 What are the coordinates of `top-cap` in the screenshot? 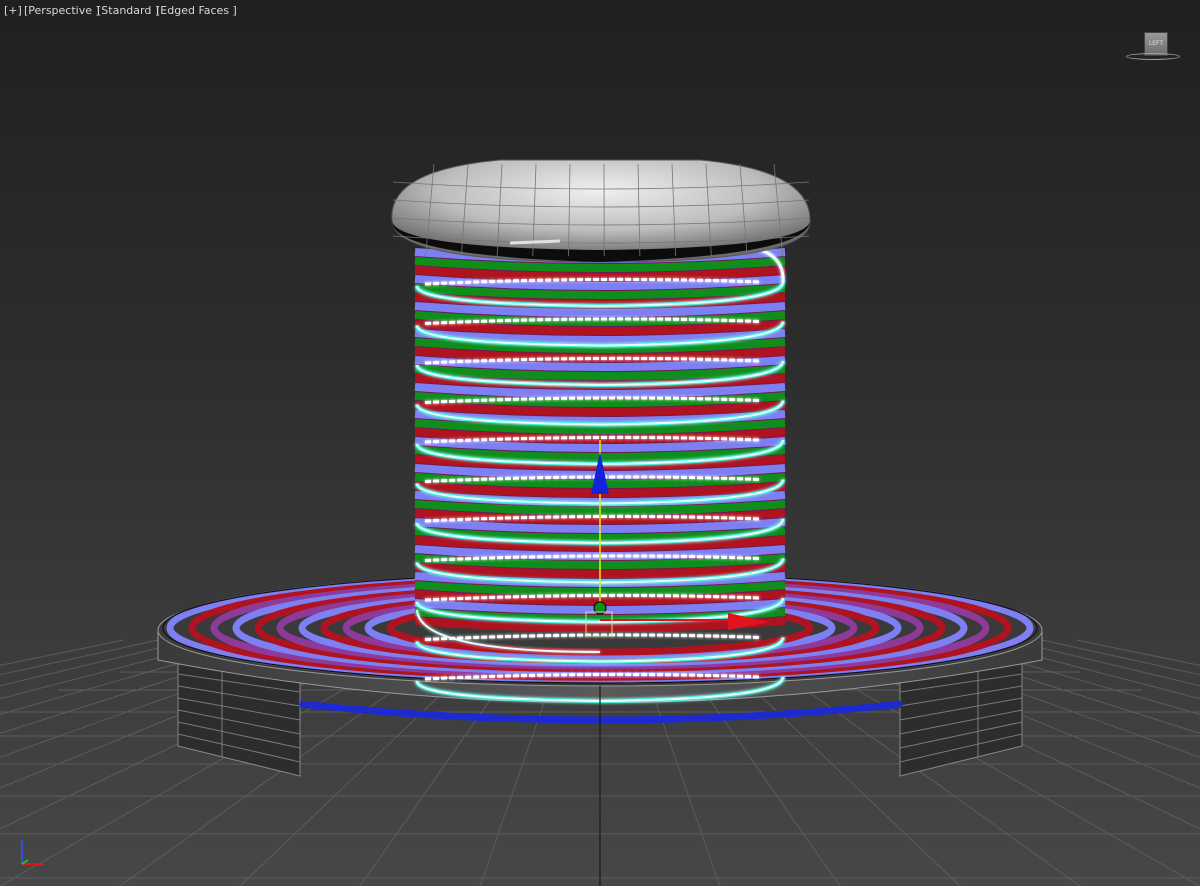 It's located at (601, 211).